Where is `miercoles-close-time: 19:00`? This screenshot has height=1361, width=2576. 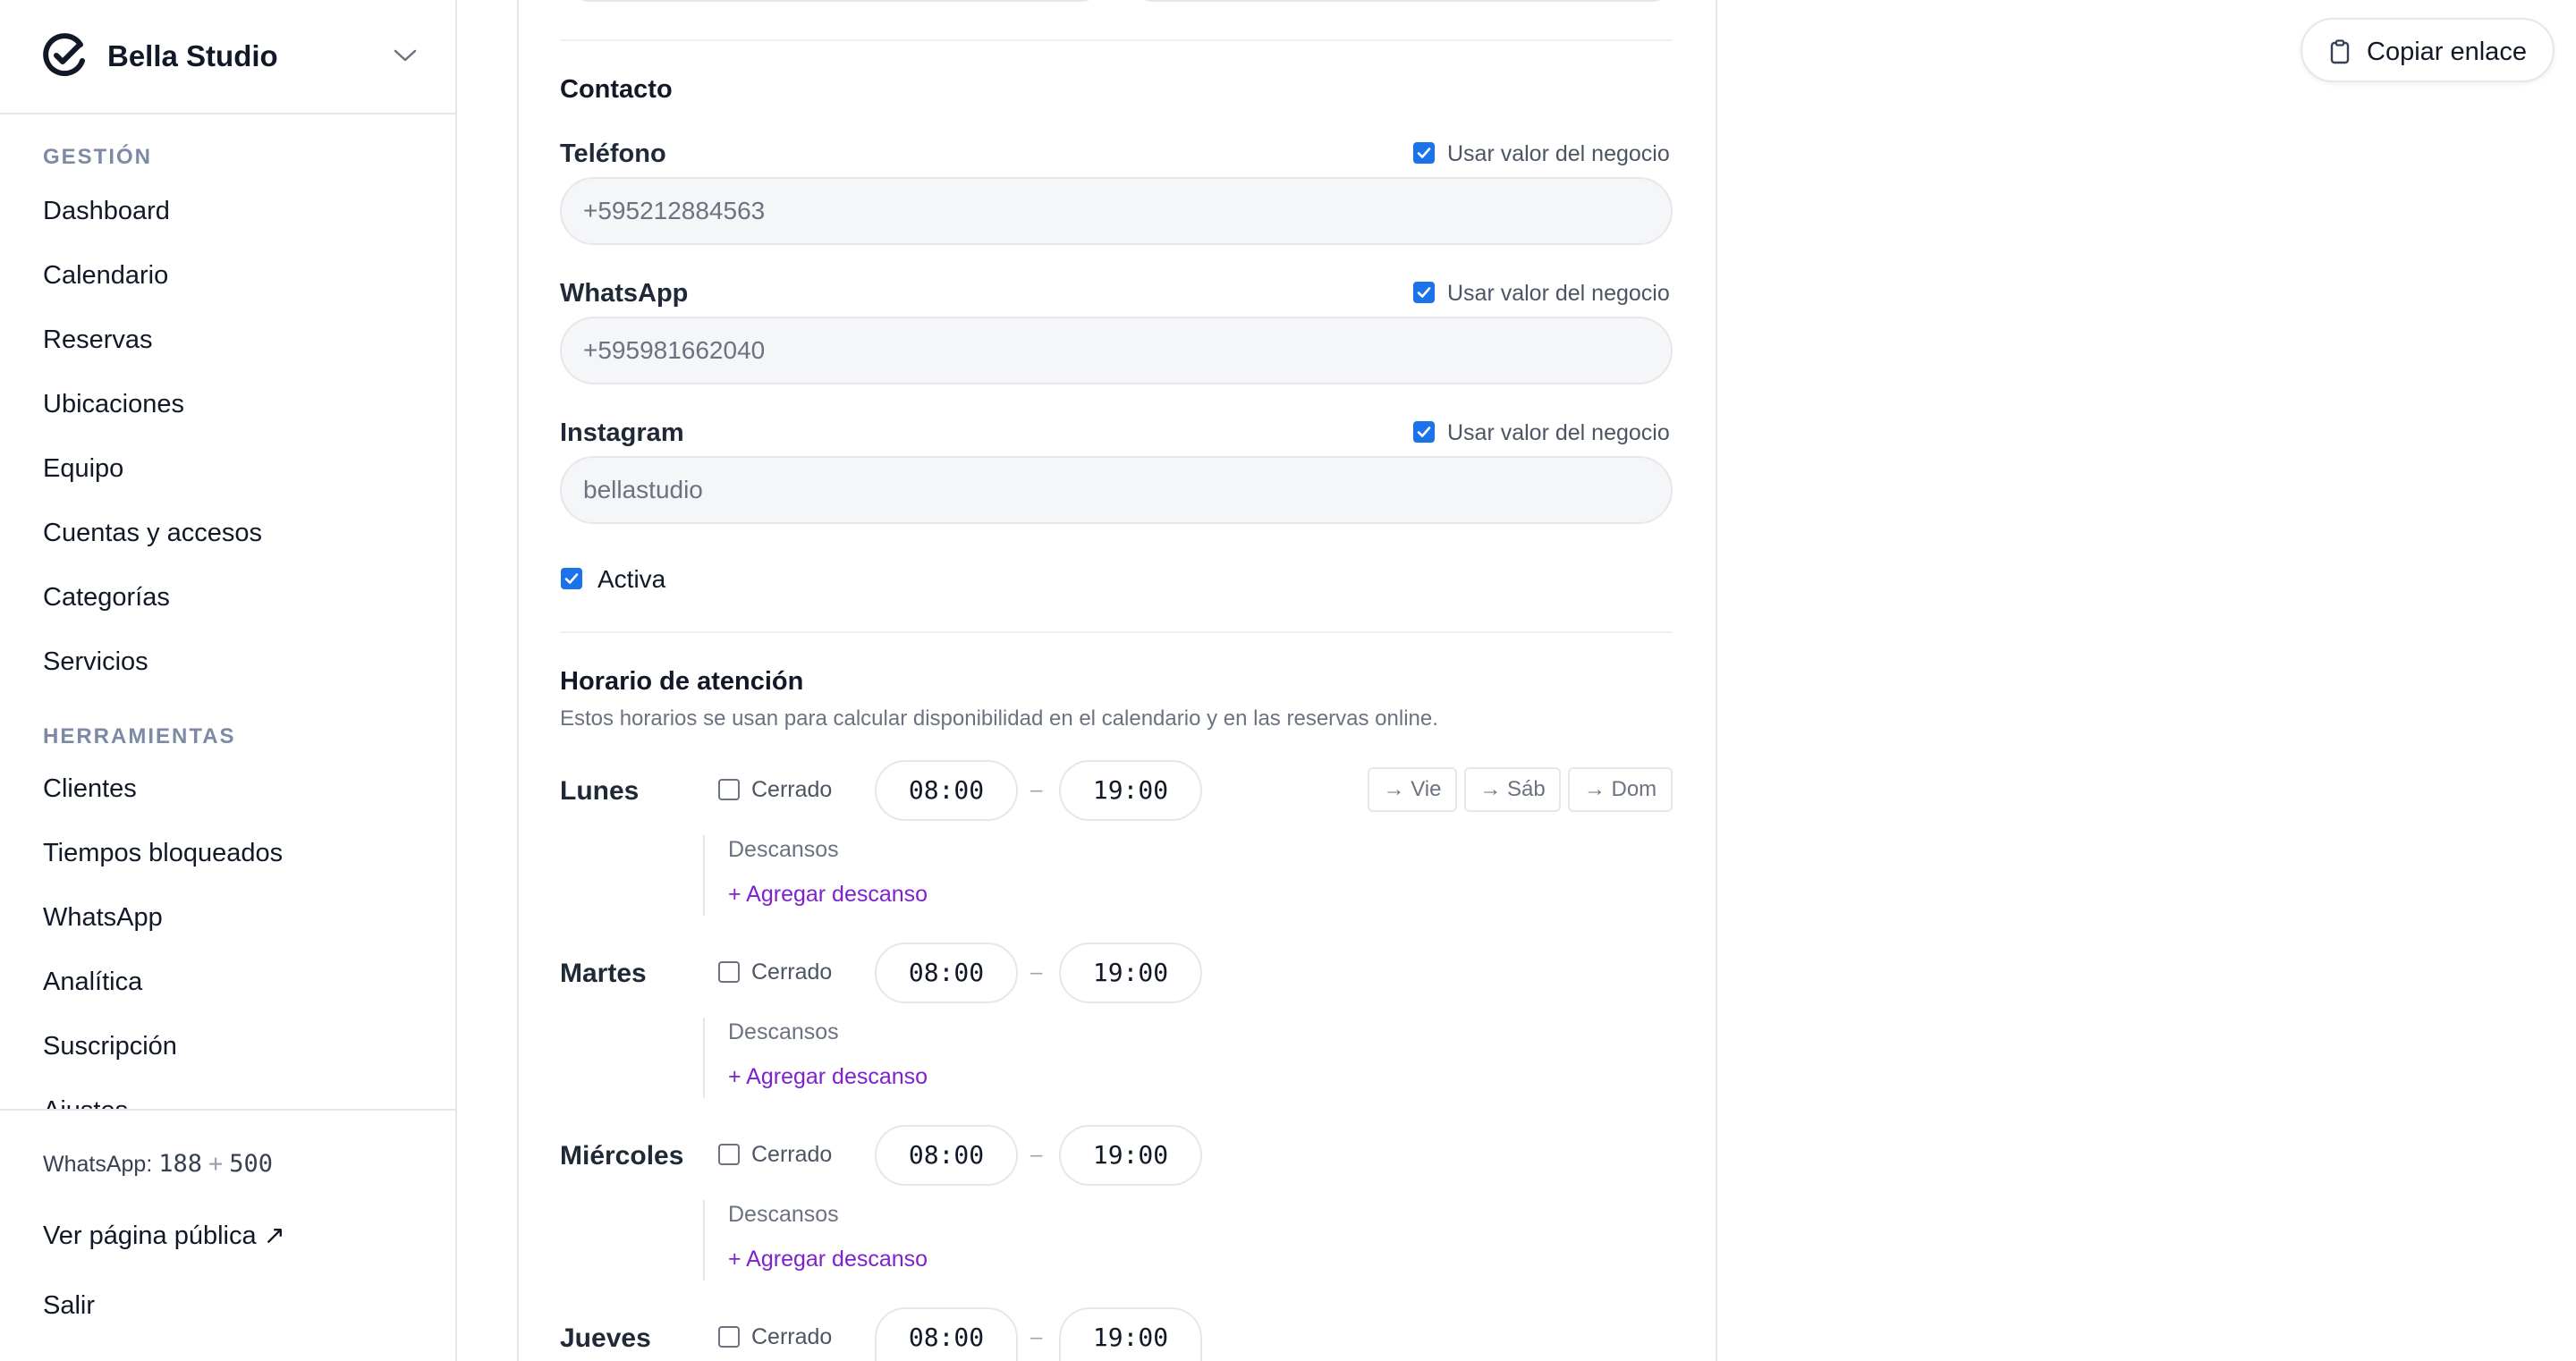
miercoles-close-time: 19:00 is located at coordinates (1130, 1155).